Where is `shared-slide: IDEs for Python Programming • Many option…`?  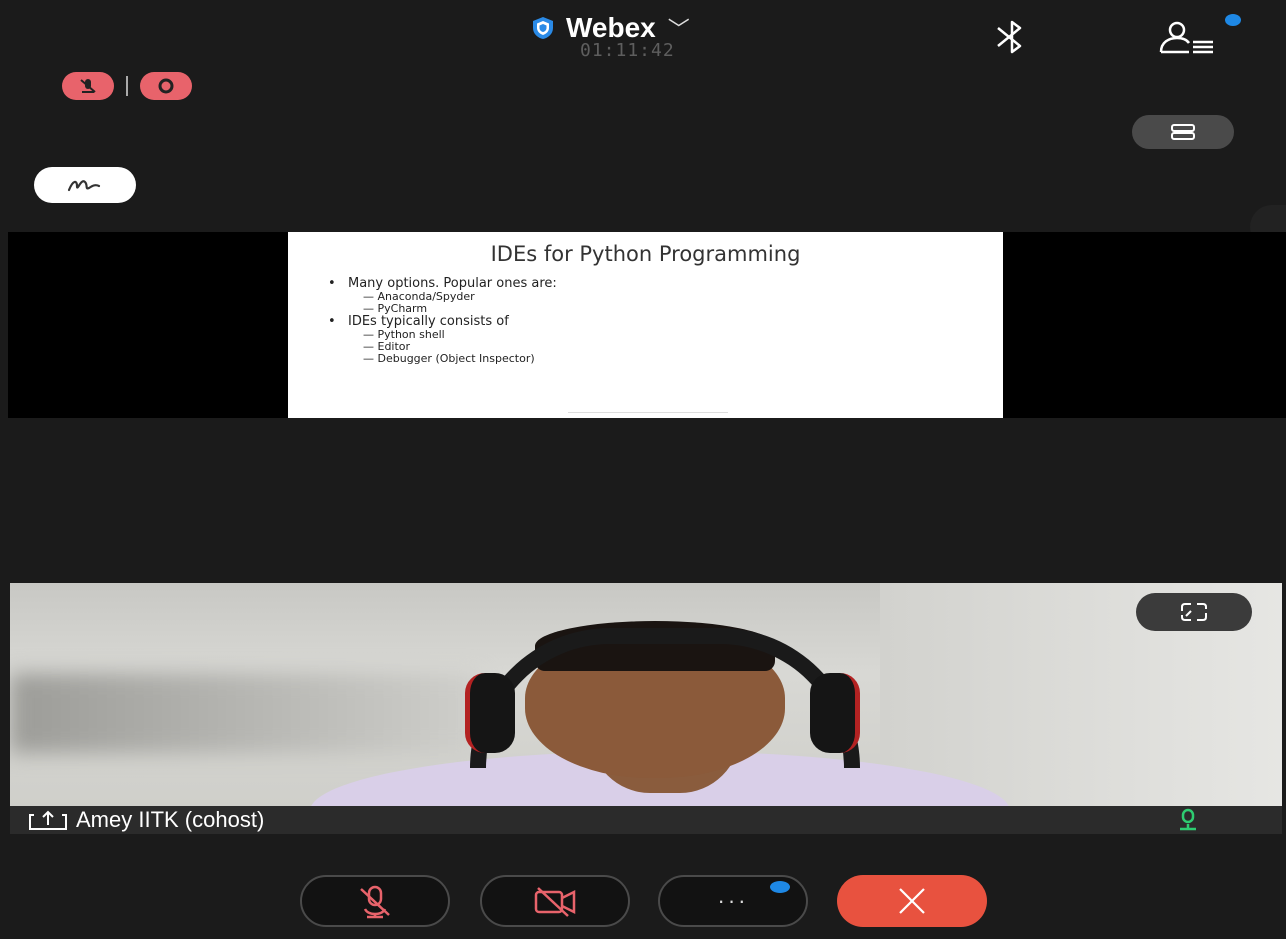
shared-slide: IDEs for Python Programming • Many option… is located at coordinates (645, 325).